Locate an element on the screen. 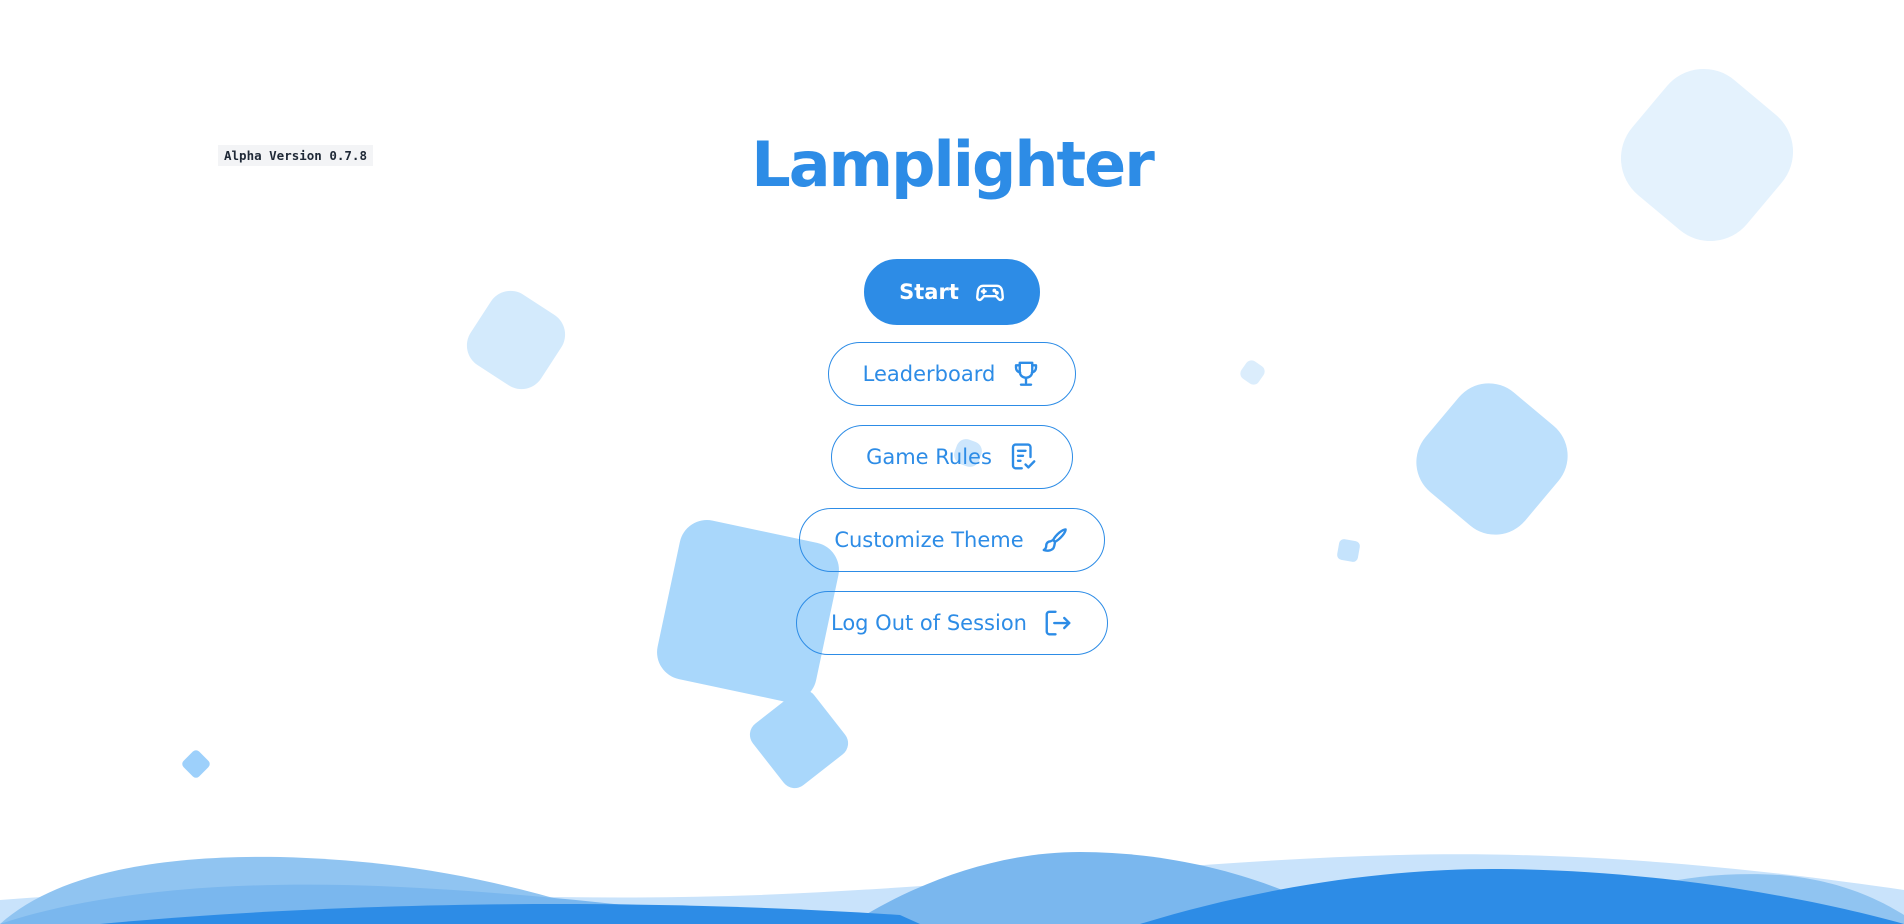 Image resolution: width=1904 pixels, height=924 pixels. game-title: Lamplighter is located at coordinates (953, 164).